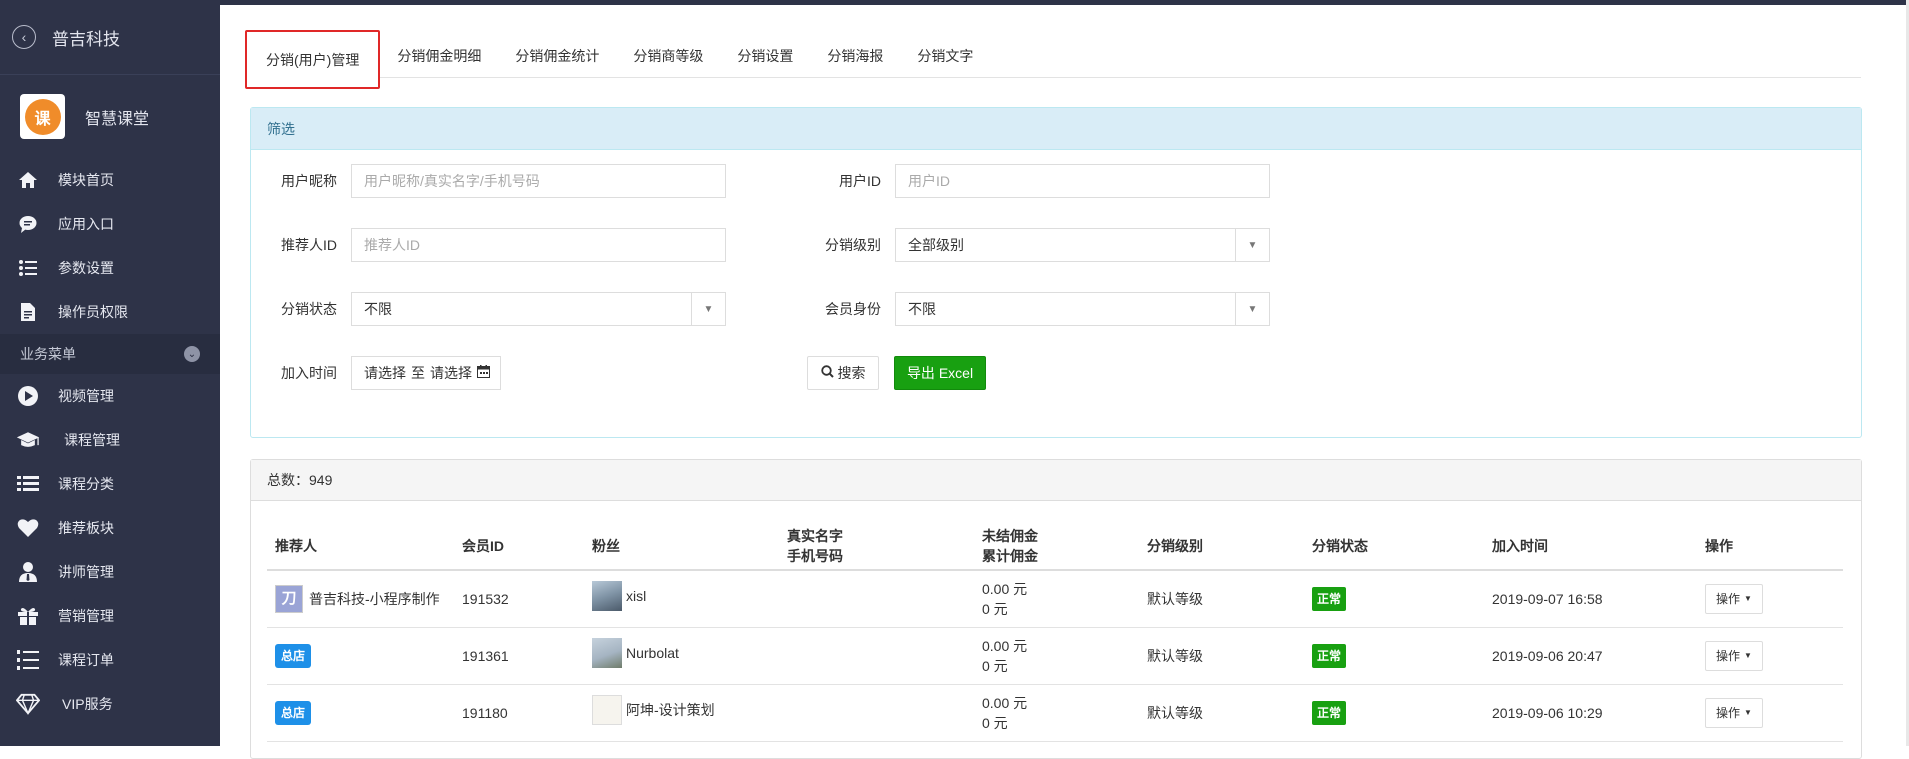 The height and width of the screenshot is (759, 1909). I want to click on member-select: 不限 ▼, so click(1082, 309).